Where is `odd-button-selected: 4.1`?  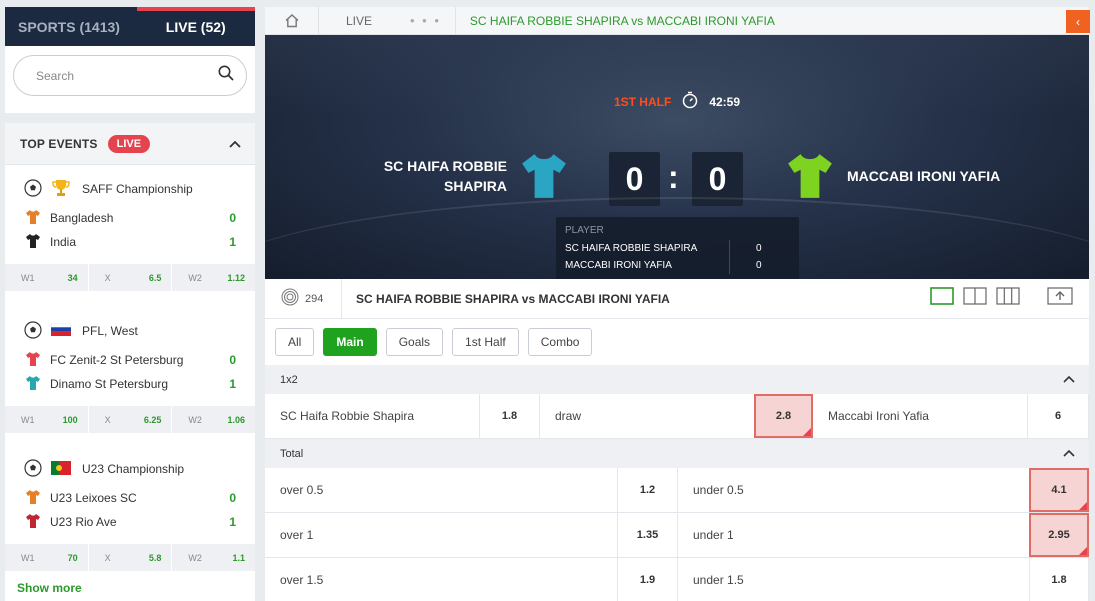 odd-button-selected: 4.1 is located at coordinates (1059, 490).